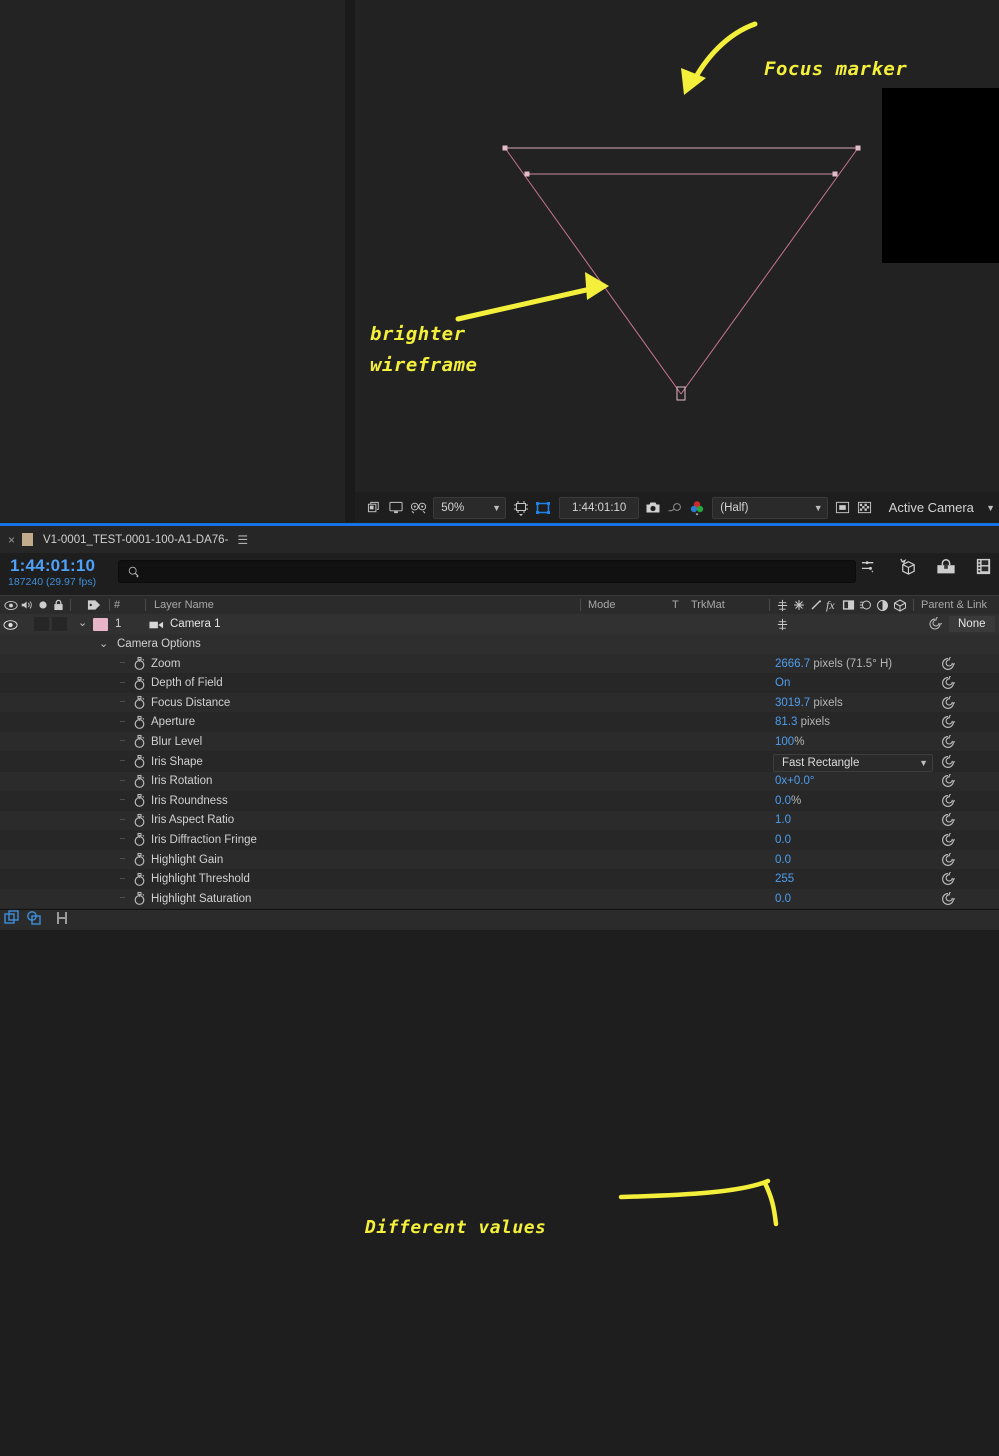 This screenshot has width=999, height=1456. What do you see at coordinates (848, 605) in the screenshot?
I see `frame-blending-icon` at bounding box center [848, 605].